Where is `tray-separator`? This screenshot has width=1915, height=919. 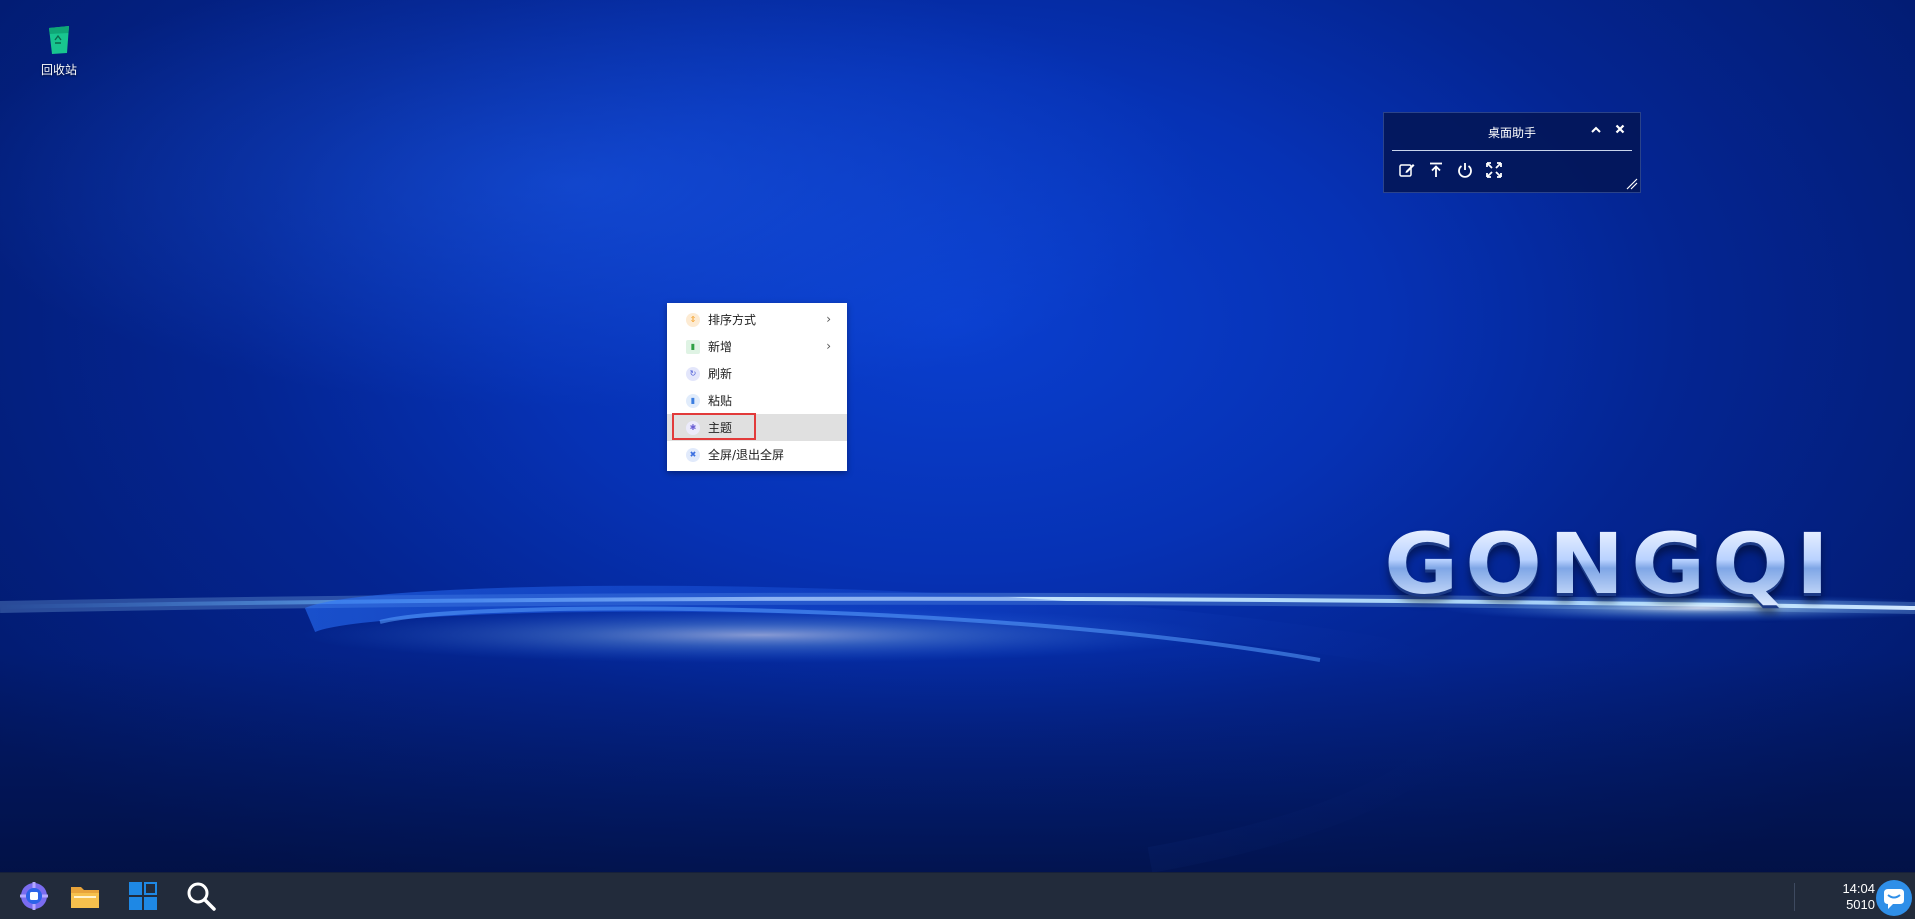
tray-separator is located at coordinates (1794, 897).